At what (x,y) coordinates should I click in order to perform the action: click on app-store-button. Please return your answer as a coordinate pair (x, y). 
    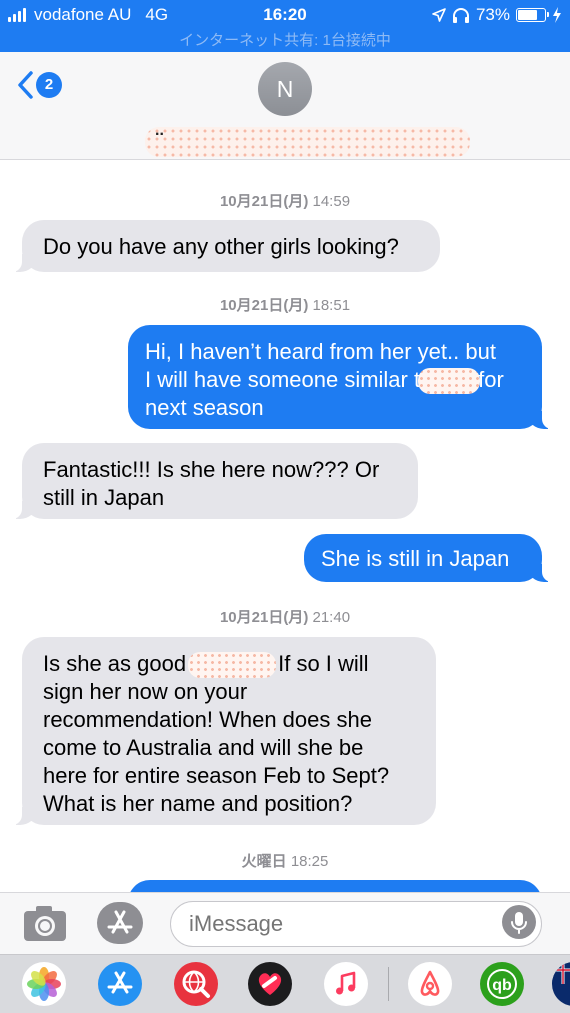
    Looking at the image, I should click on (120, 923).